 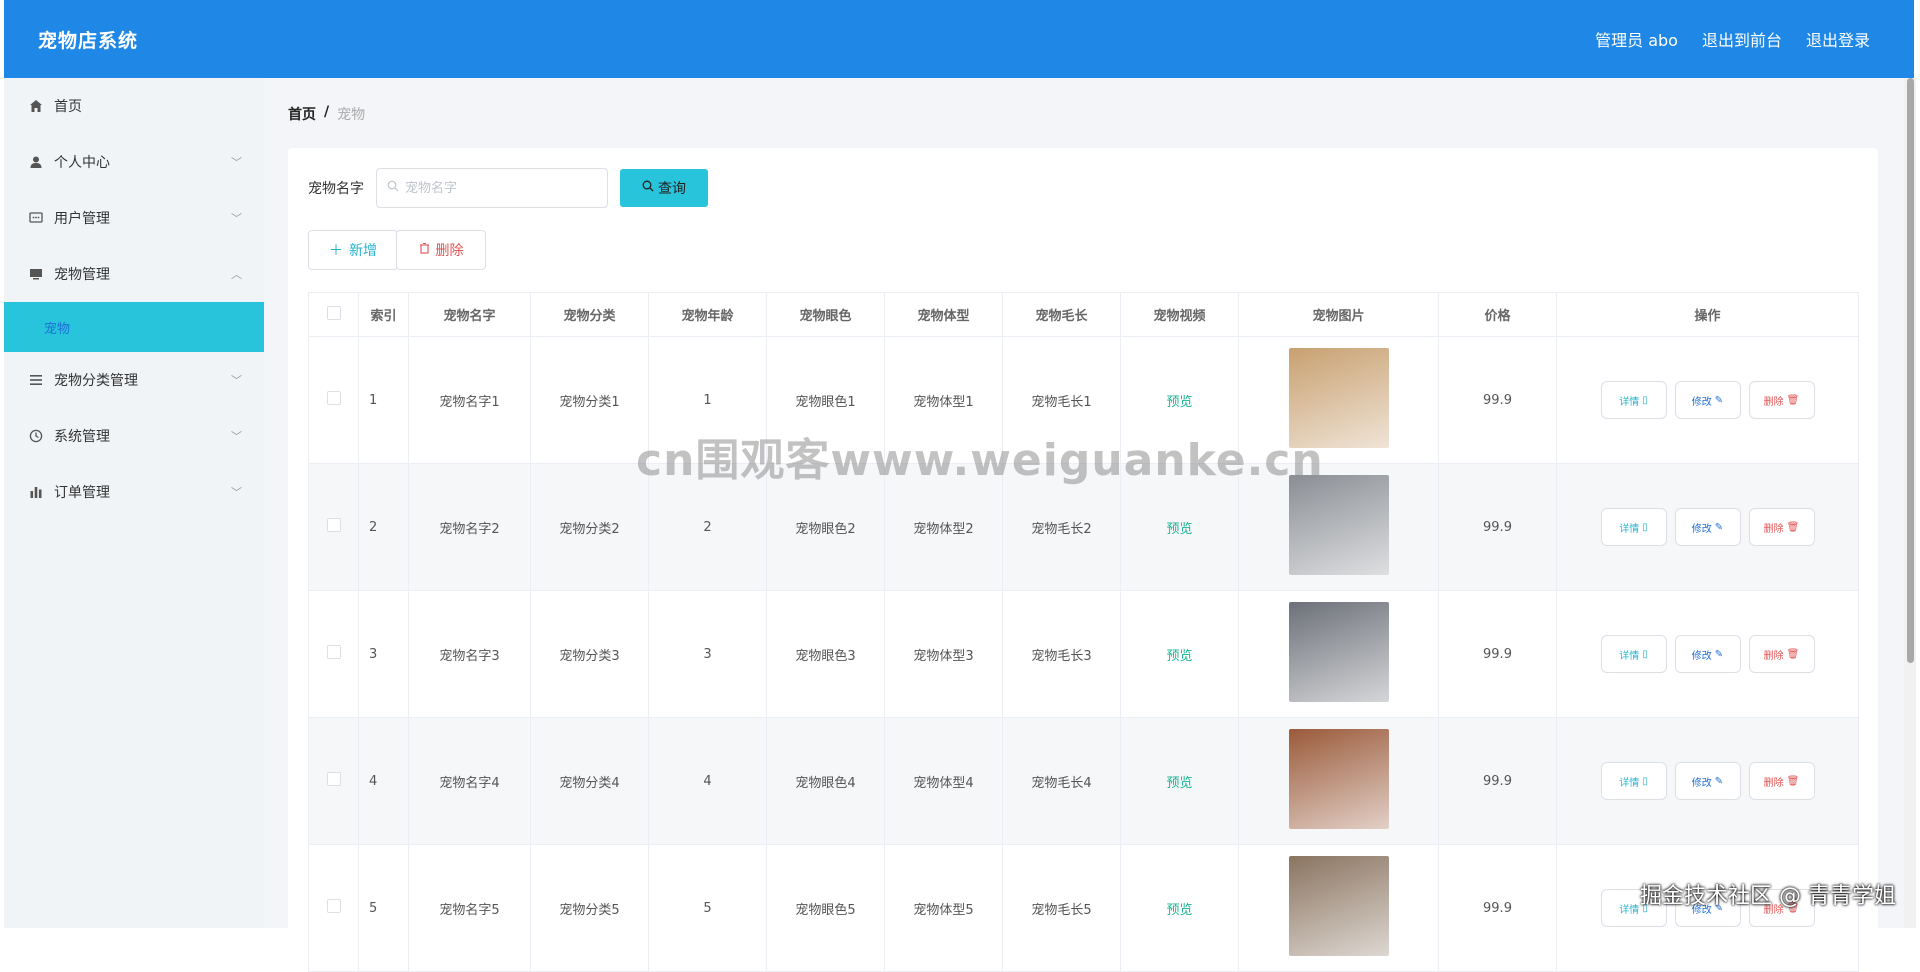 I want to click on detail-button-label: 详情, so click(x=1629, y=908).